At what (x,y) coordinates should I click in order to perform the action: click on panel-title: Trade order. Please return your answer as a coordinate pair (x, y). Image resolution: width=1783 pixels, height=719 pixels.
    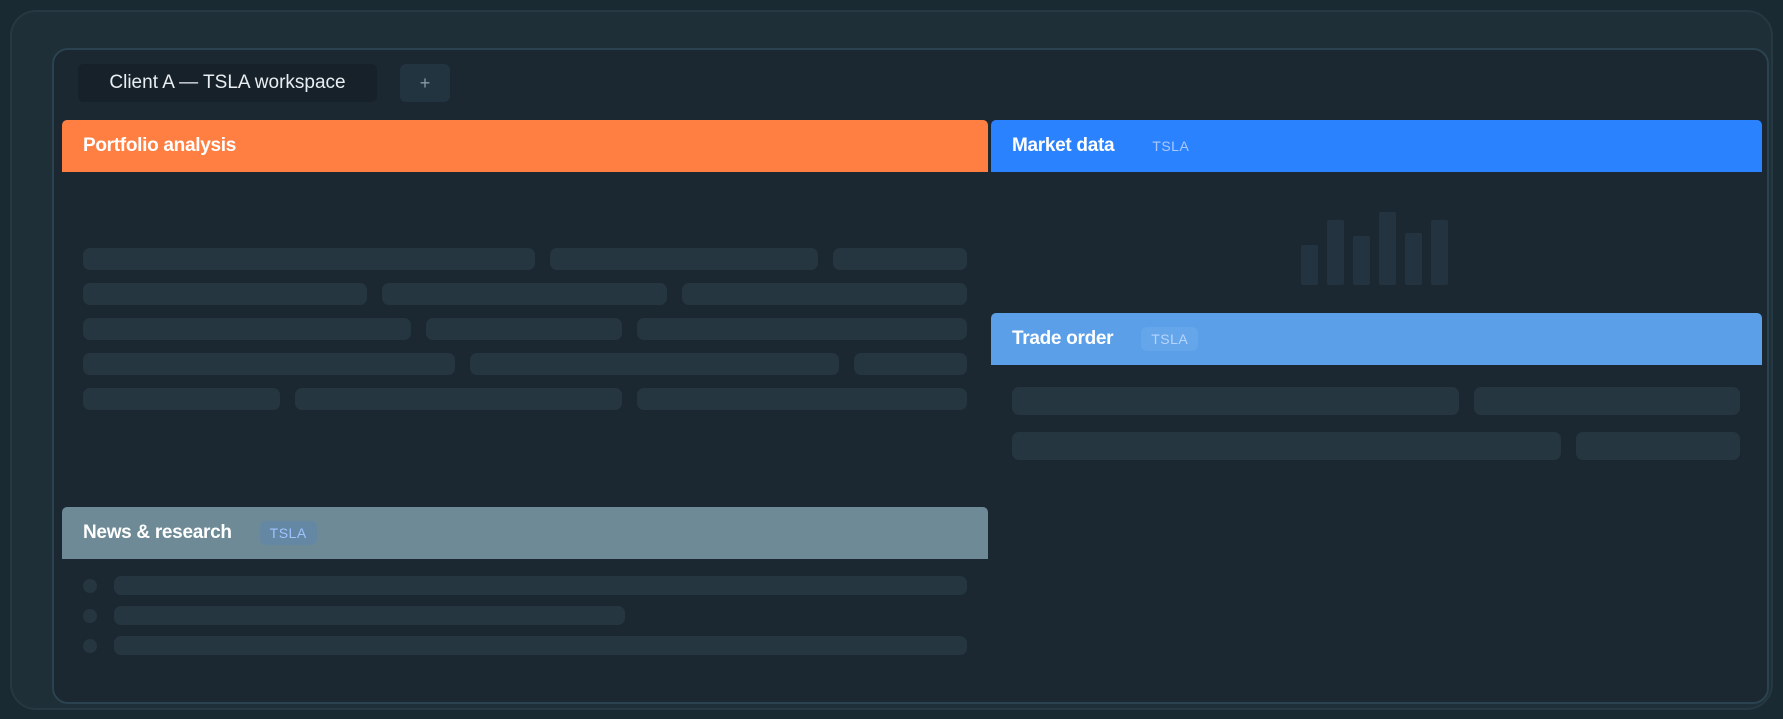
    Looking at the image, I should click on (1063, 338).